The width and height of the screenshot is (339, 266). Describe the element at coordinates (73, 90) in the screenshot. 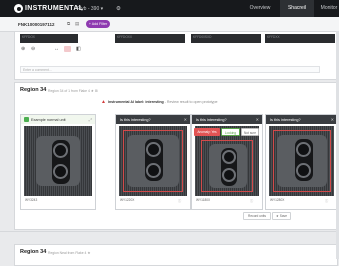

I see `region-subtitle: Region 34 of 1 from Flake 4 ★ ⊞` at that location.